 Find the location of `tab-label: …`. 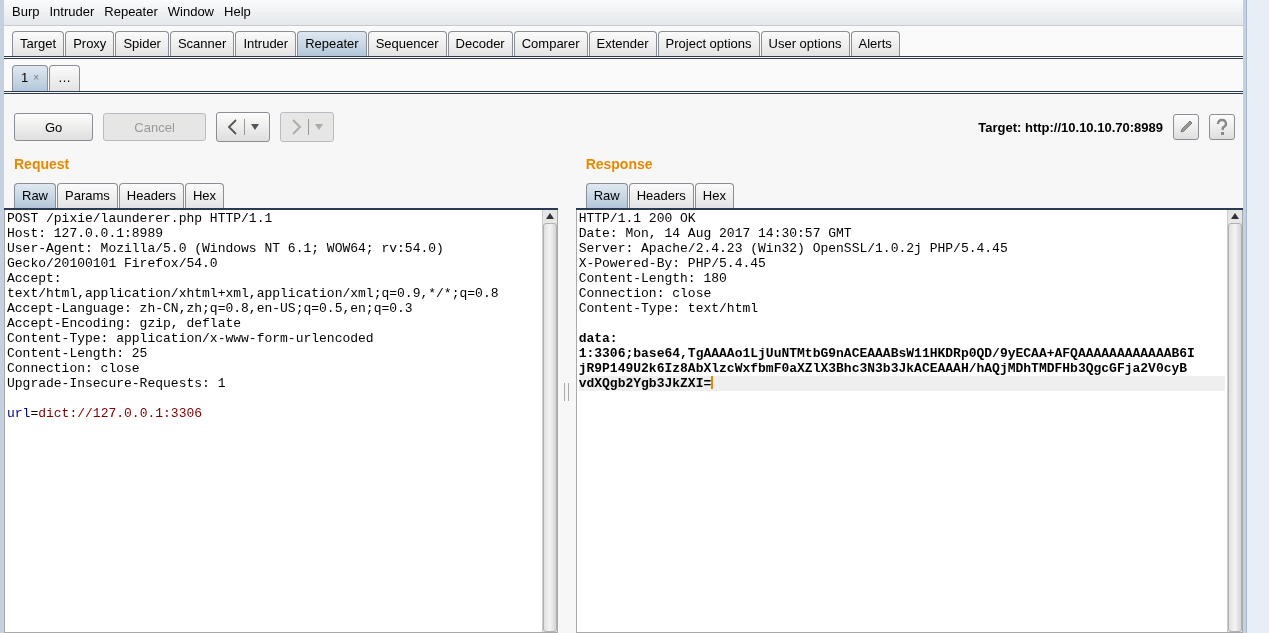

tab-label: … is located at coordinates (65, 77).